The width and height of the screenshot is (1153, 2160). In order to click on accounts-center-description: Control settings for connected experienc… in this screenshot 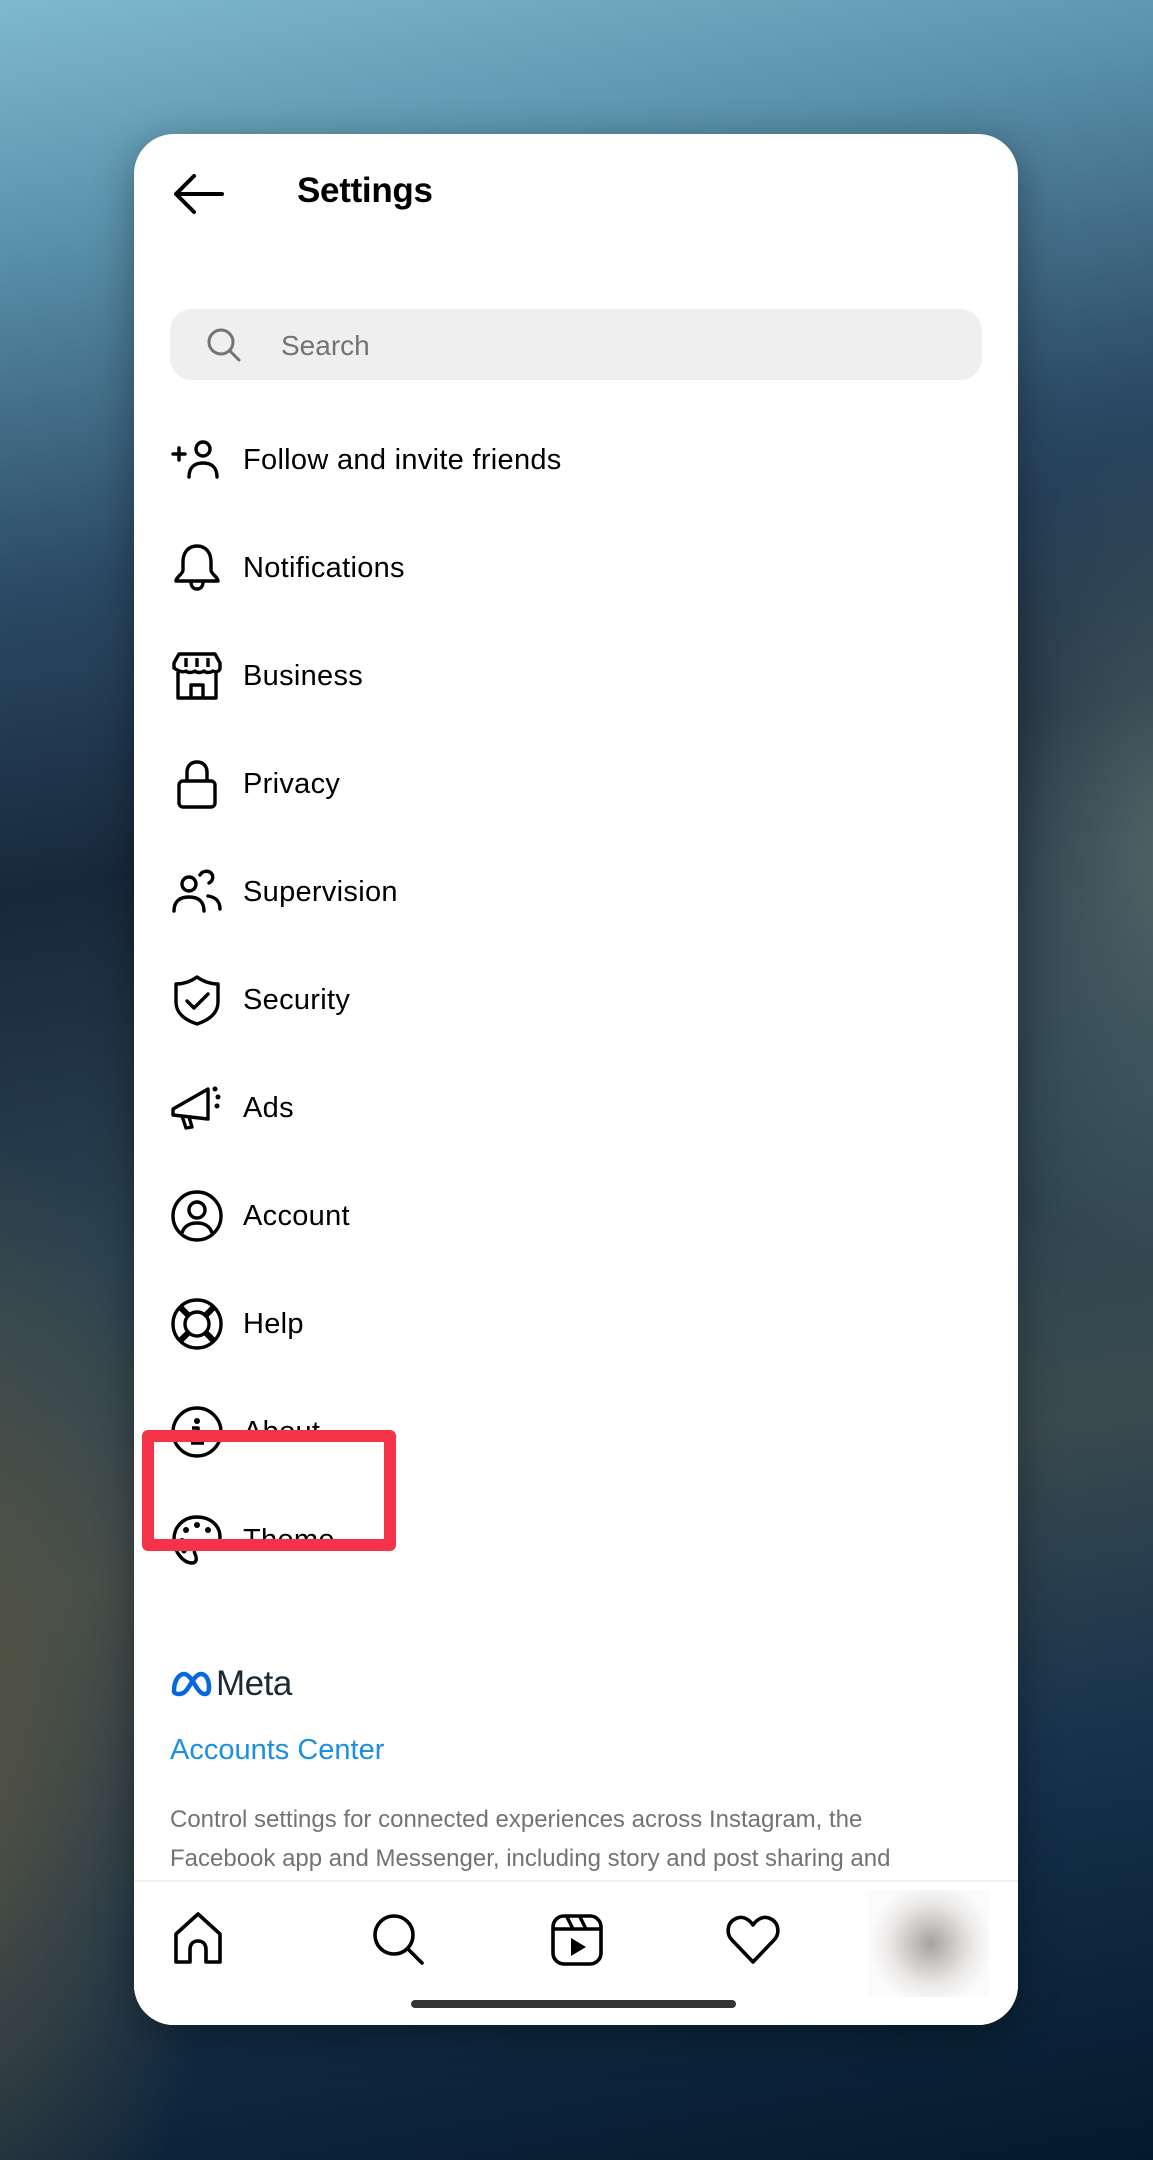, I will do `click(530, 1839)`.